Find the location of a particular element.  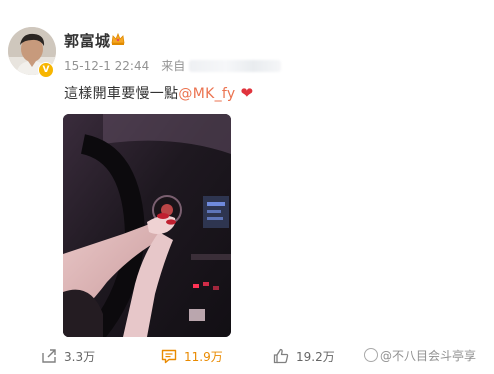

post-meta: 15-12-1 22:44 来自 is located at coordinates (173, 65).